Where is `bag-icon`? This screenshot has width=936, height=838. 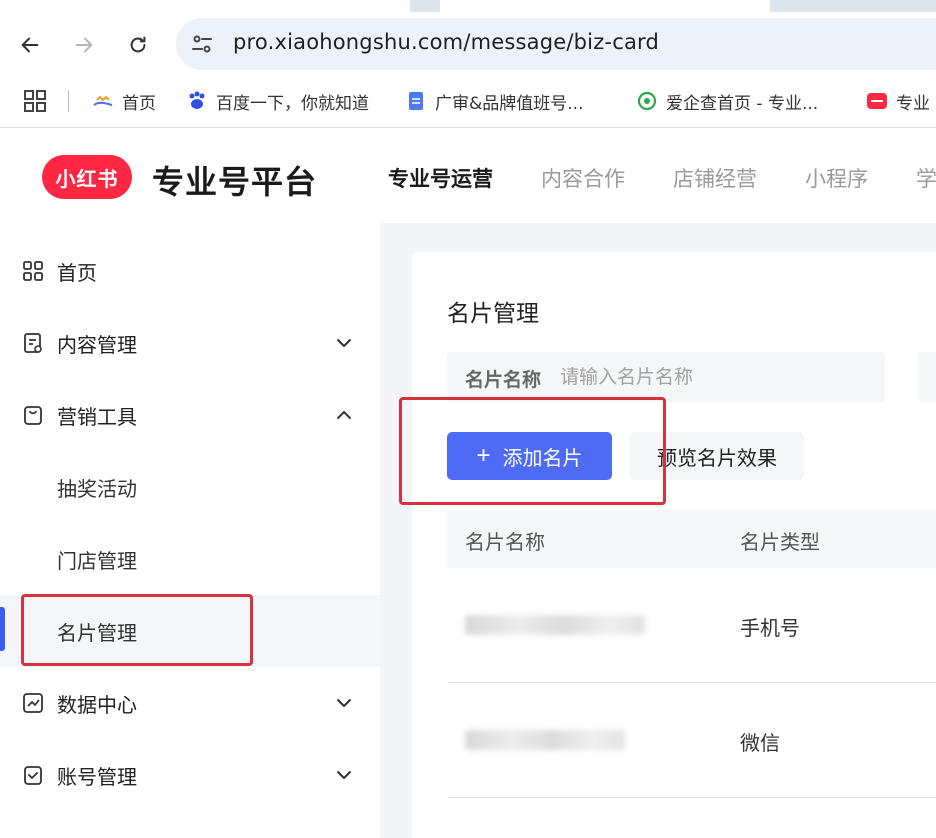
bag-icon is located at coordinates (33, 415).